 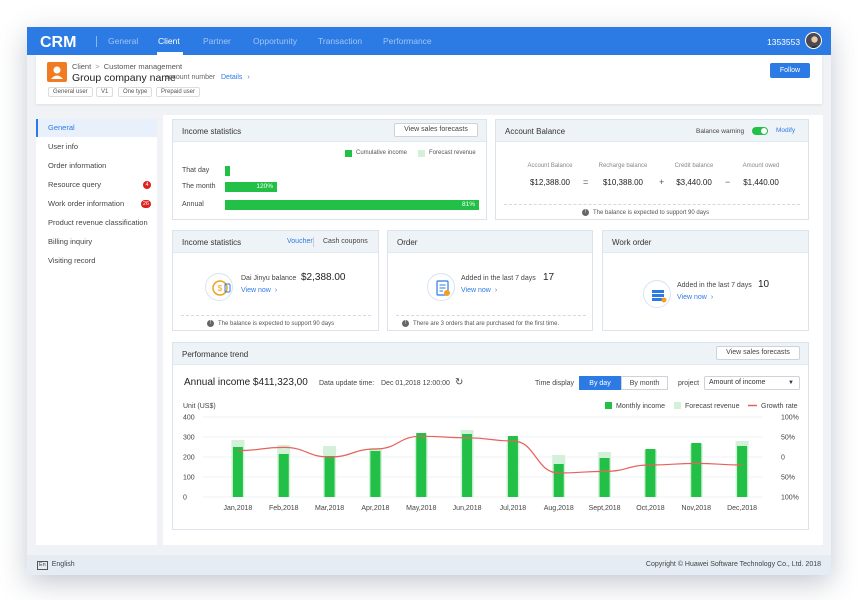 What do you see at coordinates (421, 153) in the screenshot?
I see `legend-forecast-swatch` at bounding box center [421, 153].